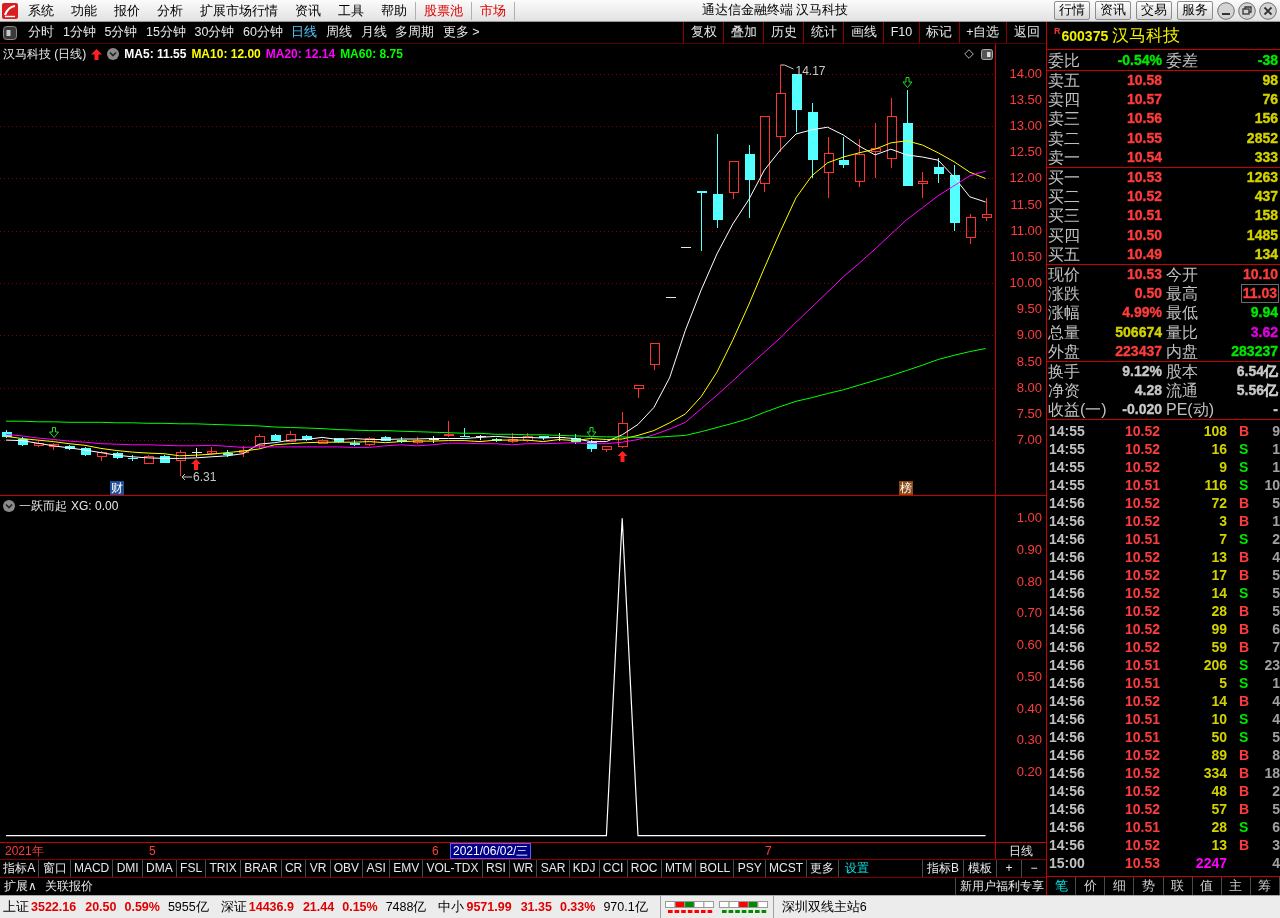  I want to click on quote-label: PE(动), so click(1190, 410).